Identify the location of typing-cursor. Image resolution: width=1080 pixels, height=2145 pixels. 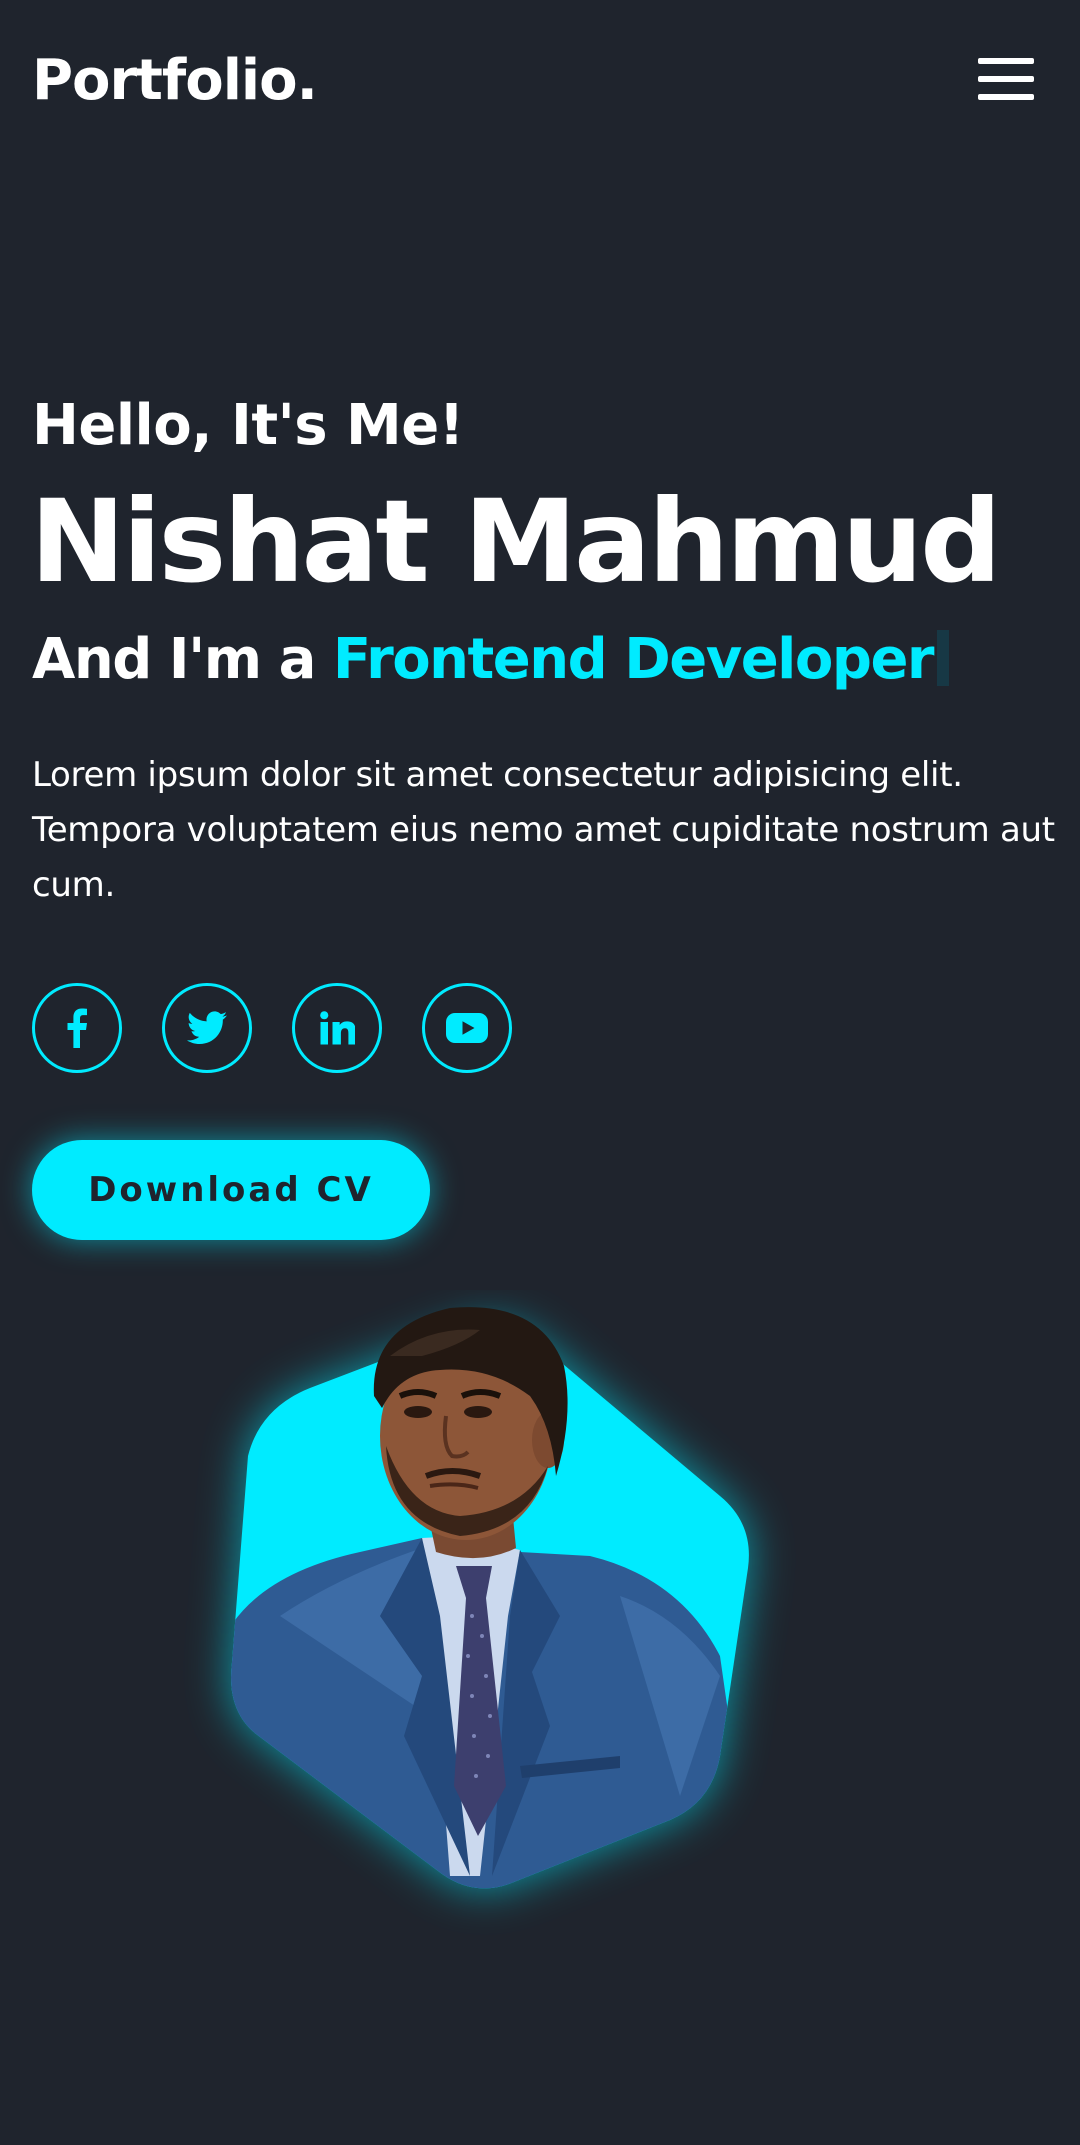
(943, 658).